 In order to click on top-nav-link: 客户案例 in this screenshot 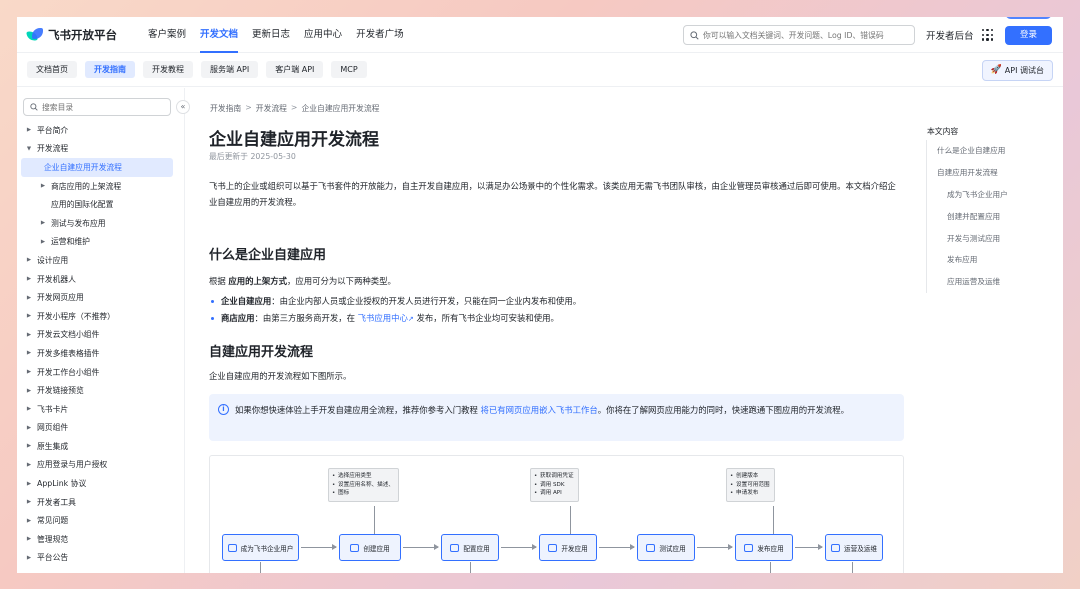, I will do `click(167, 35)`.